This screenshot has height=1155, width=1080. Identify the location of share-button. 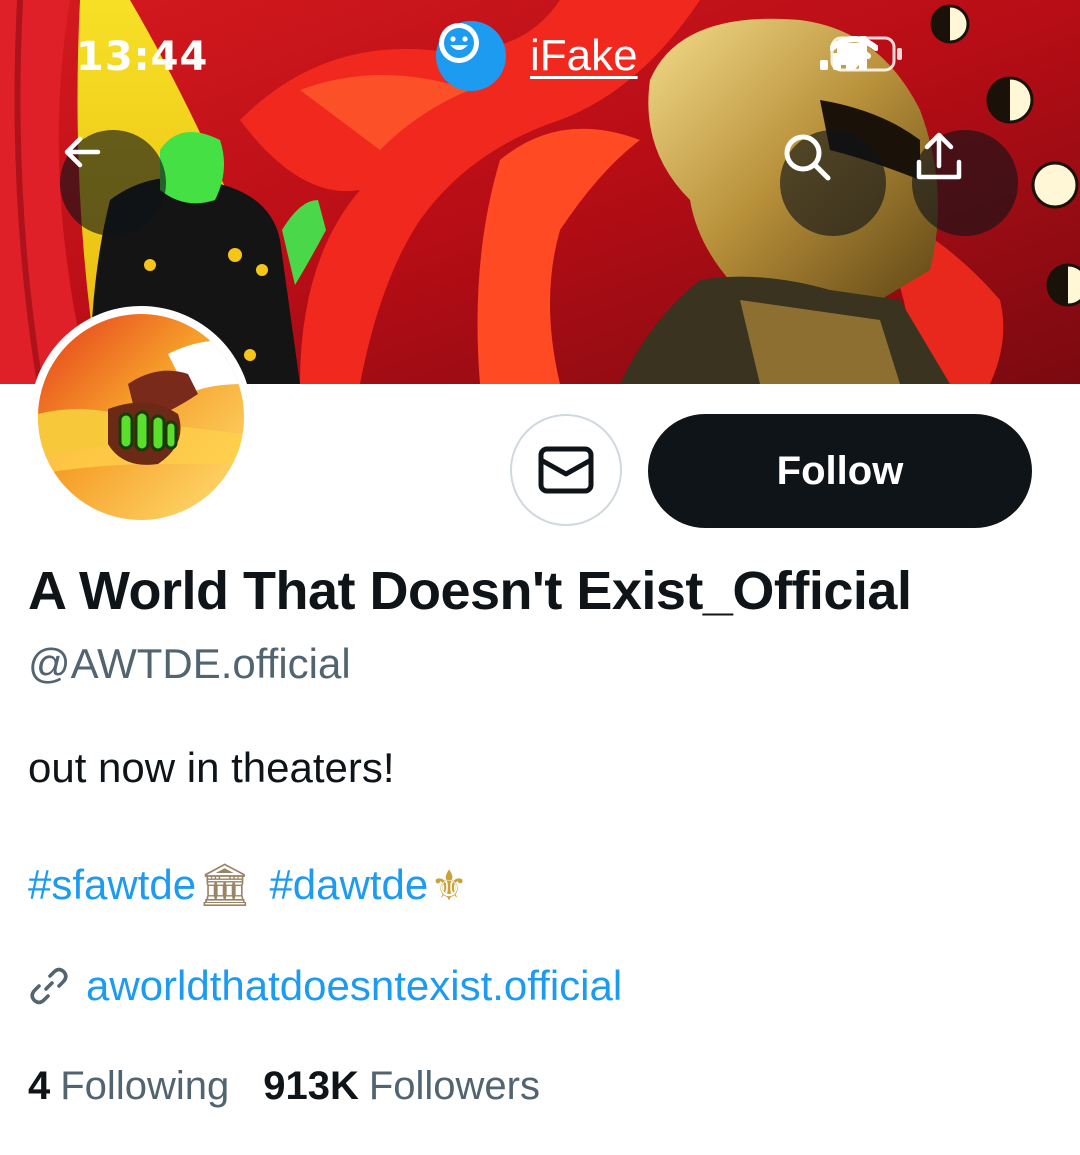
(965, 183).